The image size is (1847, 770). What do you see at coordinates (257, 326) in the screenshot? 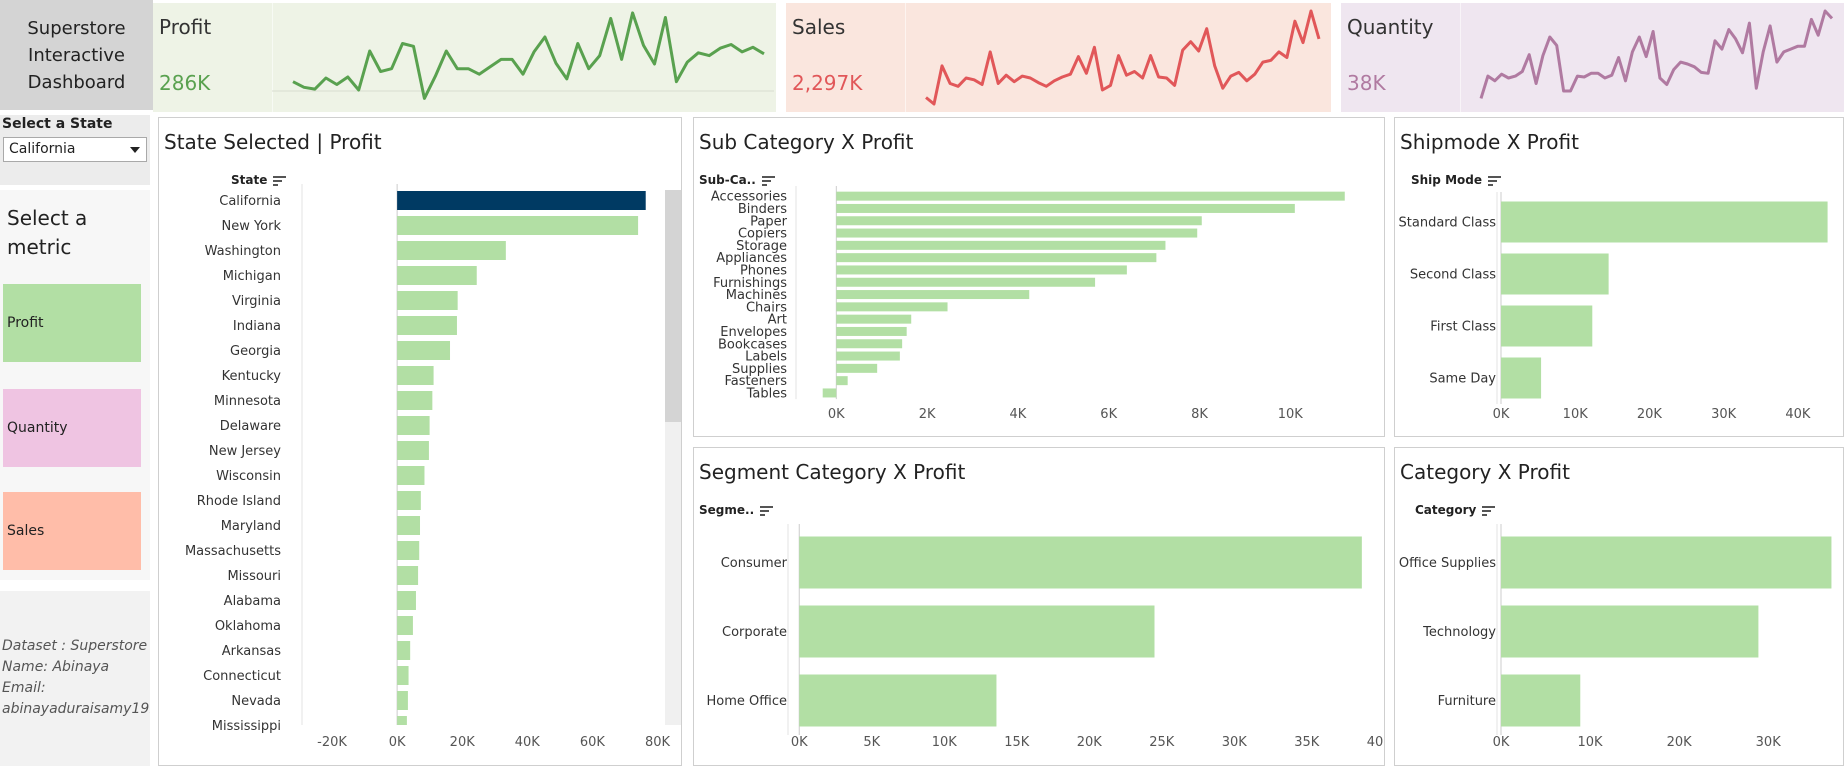
I see `category-label: Indiana` at bounding box center [257, 326].